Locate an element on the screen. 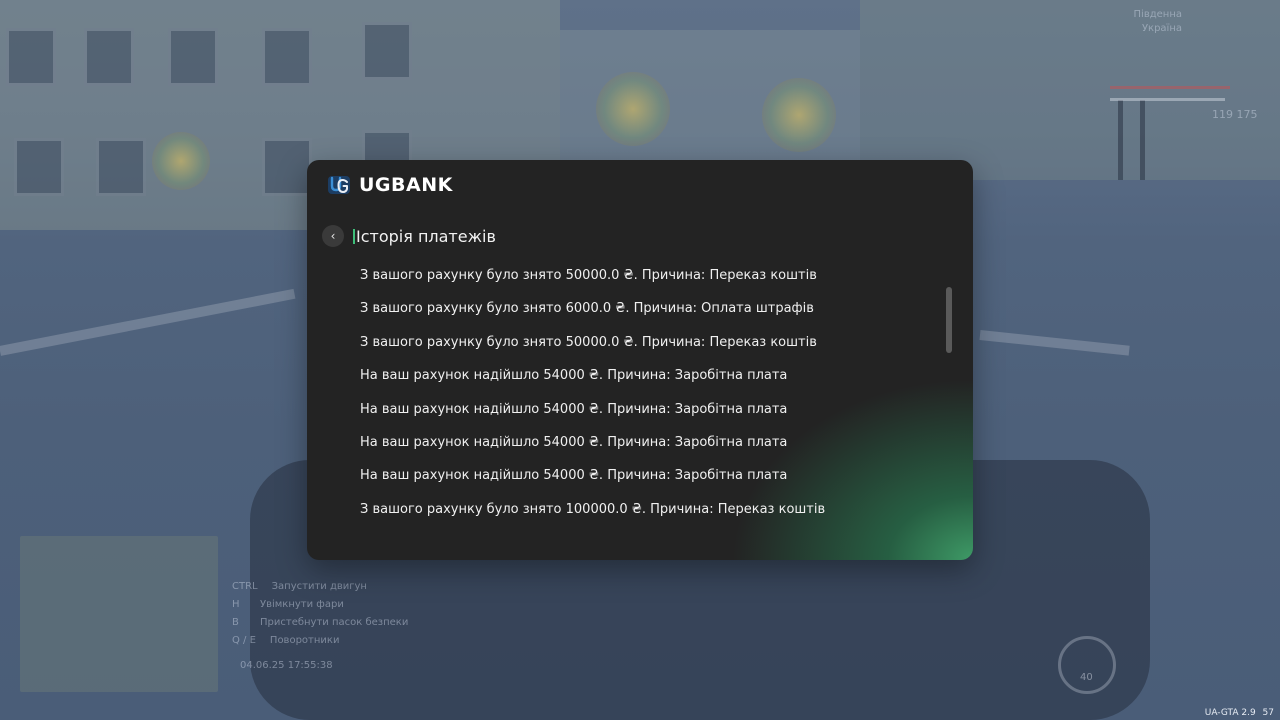  version-extra: 57 is located at coordinates (1268, 713).